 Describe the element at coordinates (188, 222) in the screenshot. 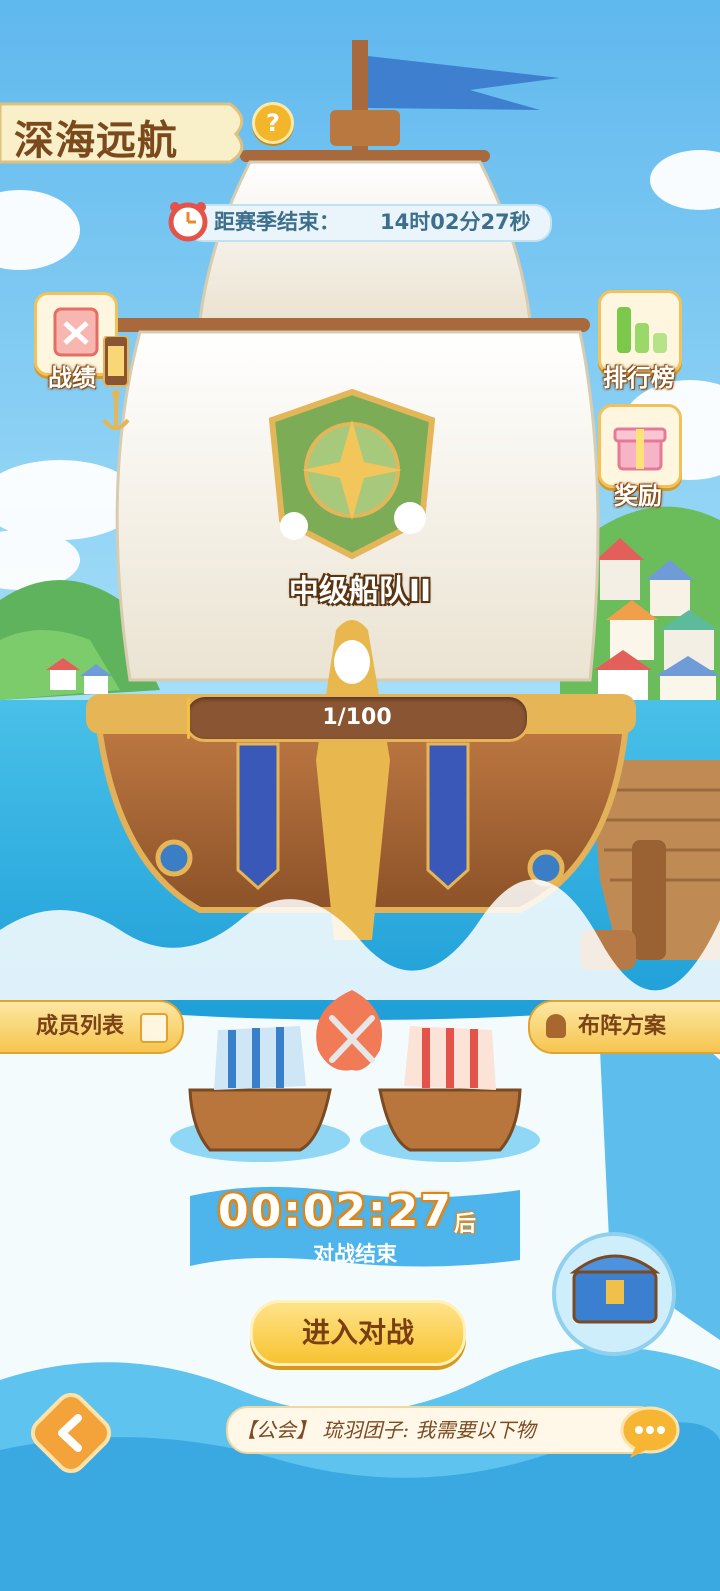

I see `alarm-clock-icon` at that location.